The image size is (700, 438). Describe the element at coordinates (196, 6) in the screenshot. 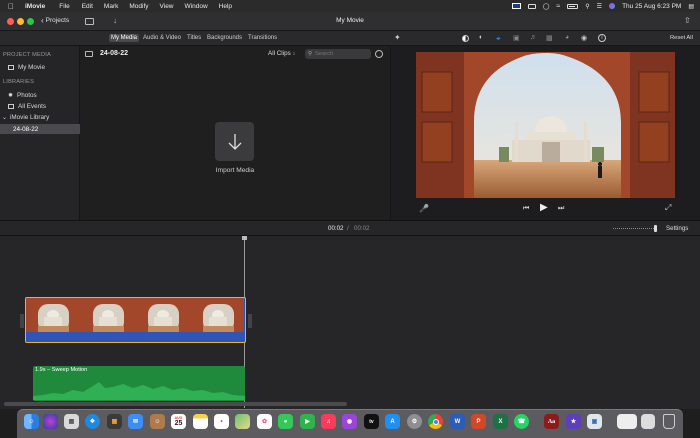

I see `menu-window: Window` at that location.